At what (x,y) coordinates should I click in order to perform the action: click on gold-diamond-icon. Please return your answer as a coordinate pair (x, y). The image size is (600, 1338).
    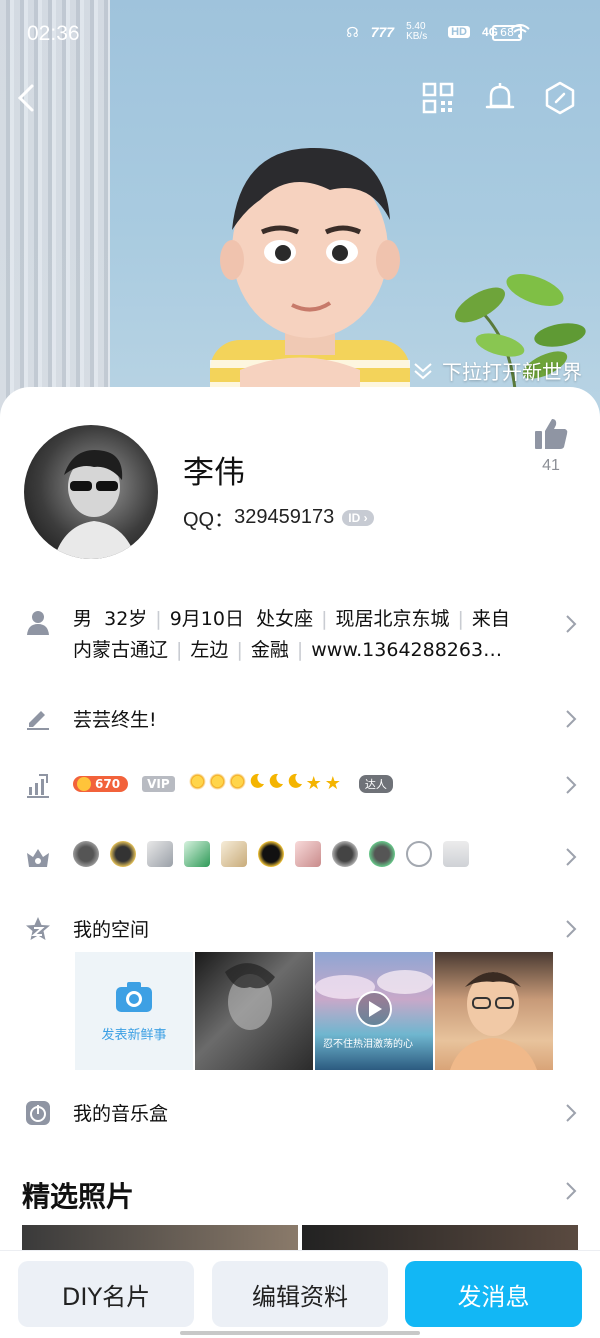
    Looking at the image, I should click on (234, 854).